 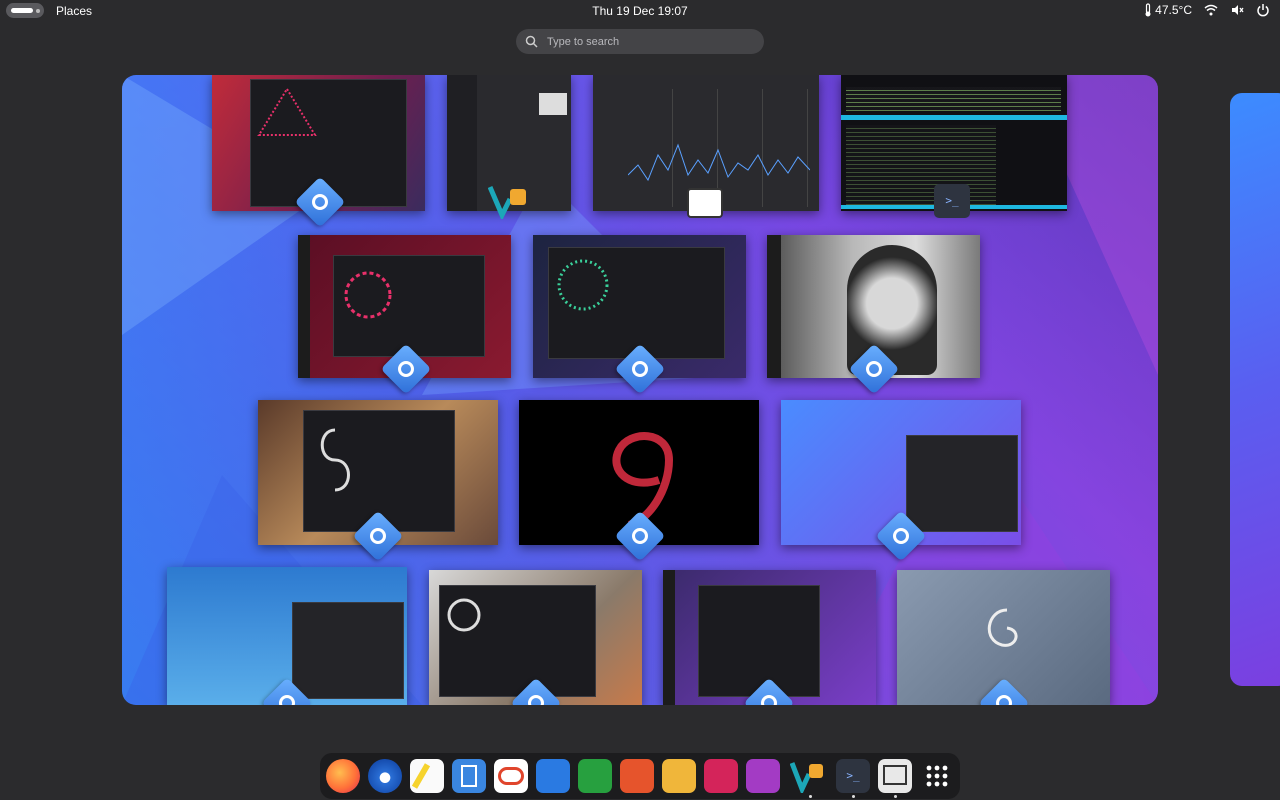 I want to click on impress-icon, so click(x=637, y=776).